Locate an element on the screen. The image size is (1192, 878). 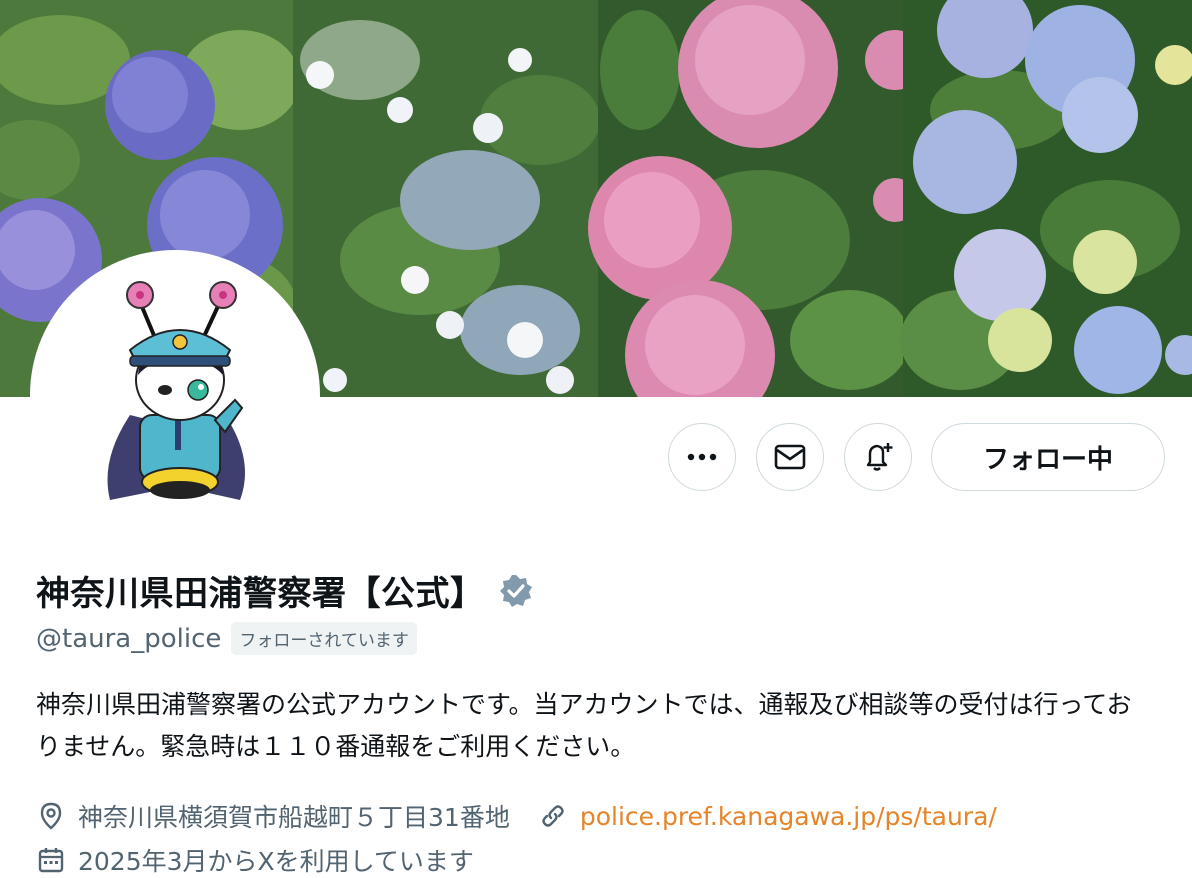
location-text: 神奈川県横須賀市船越町５丁目31番地 is located at coordinates (294, 817).